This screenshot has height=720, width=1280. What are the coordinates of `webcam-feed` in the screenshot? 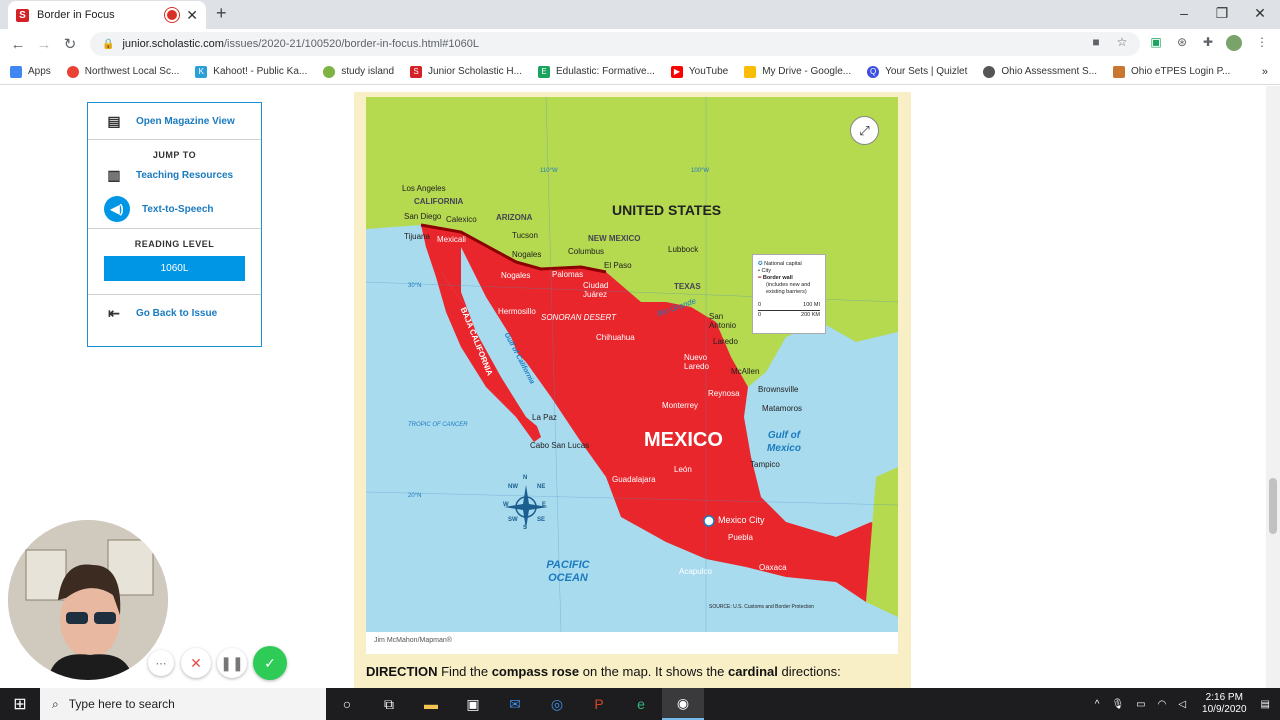 It's located at (88, 600).